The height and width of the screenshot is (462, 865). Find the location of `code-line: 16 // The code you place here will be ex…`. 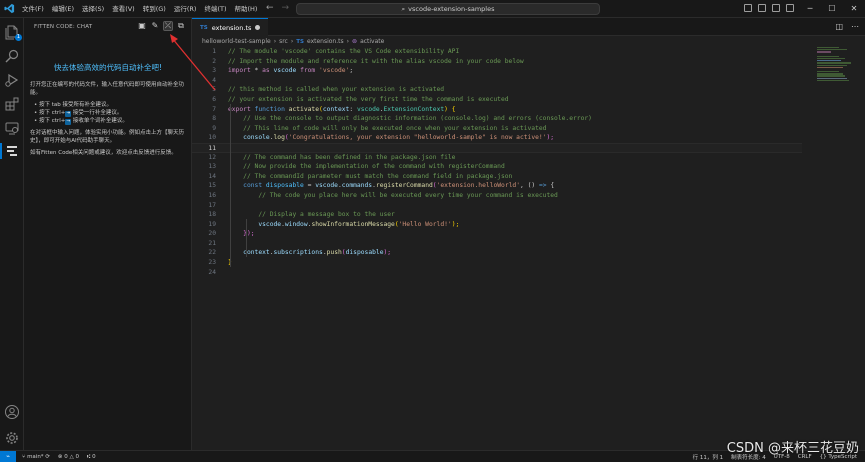

code-line: 16 // The code you place here will be ex… is located at coordinates (383, 195).